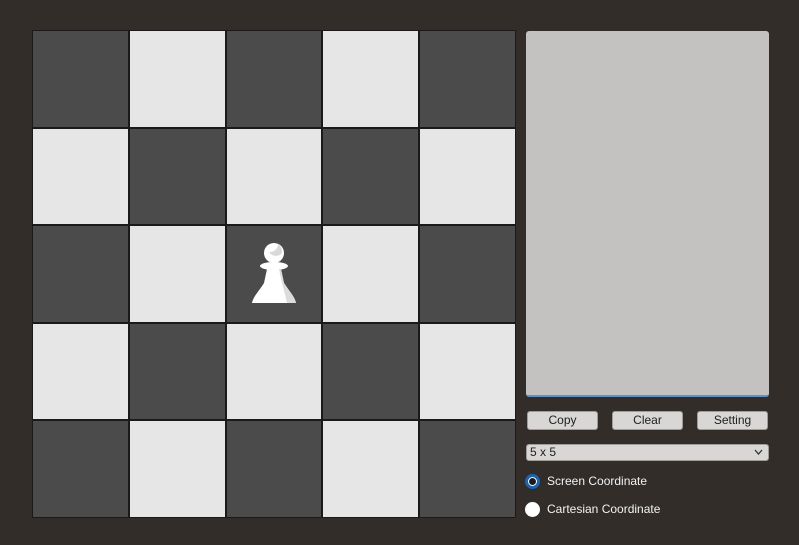 The height and width of the screenshot is (545, 799). What do you see at coordinates (647, 420) in the screenshot?
I see `clear-button: Clear` at bounding box center [647, 420].